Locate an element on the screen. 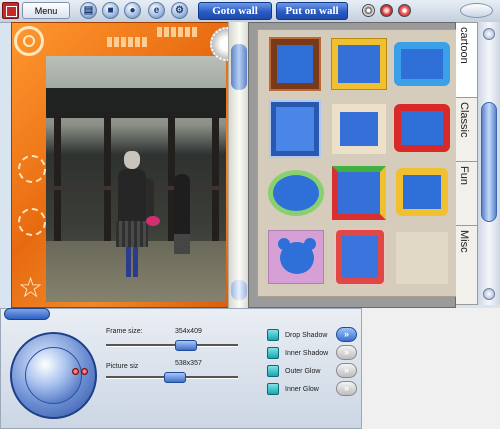 The width and height of the screenshot is (500, 429). category-tabs: cartoon Classic Fun Misc is located at coordinates (467, 163).